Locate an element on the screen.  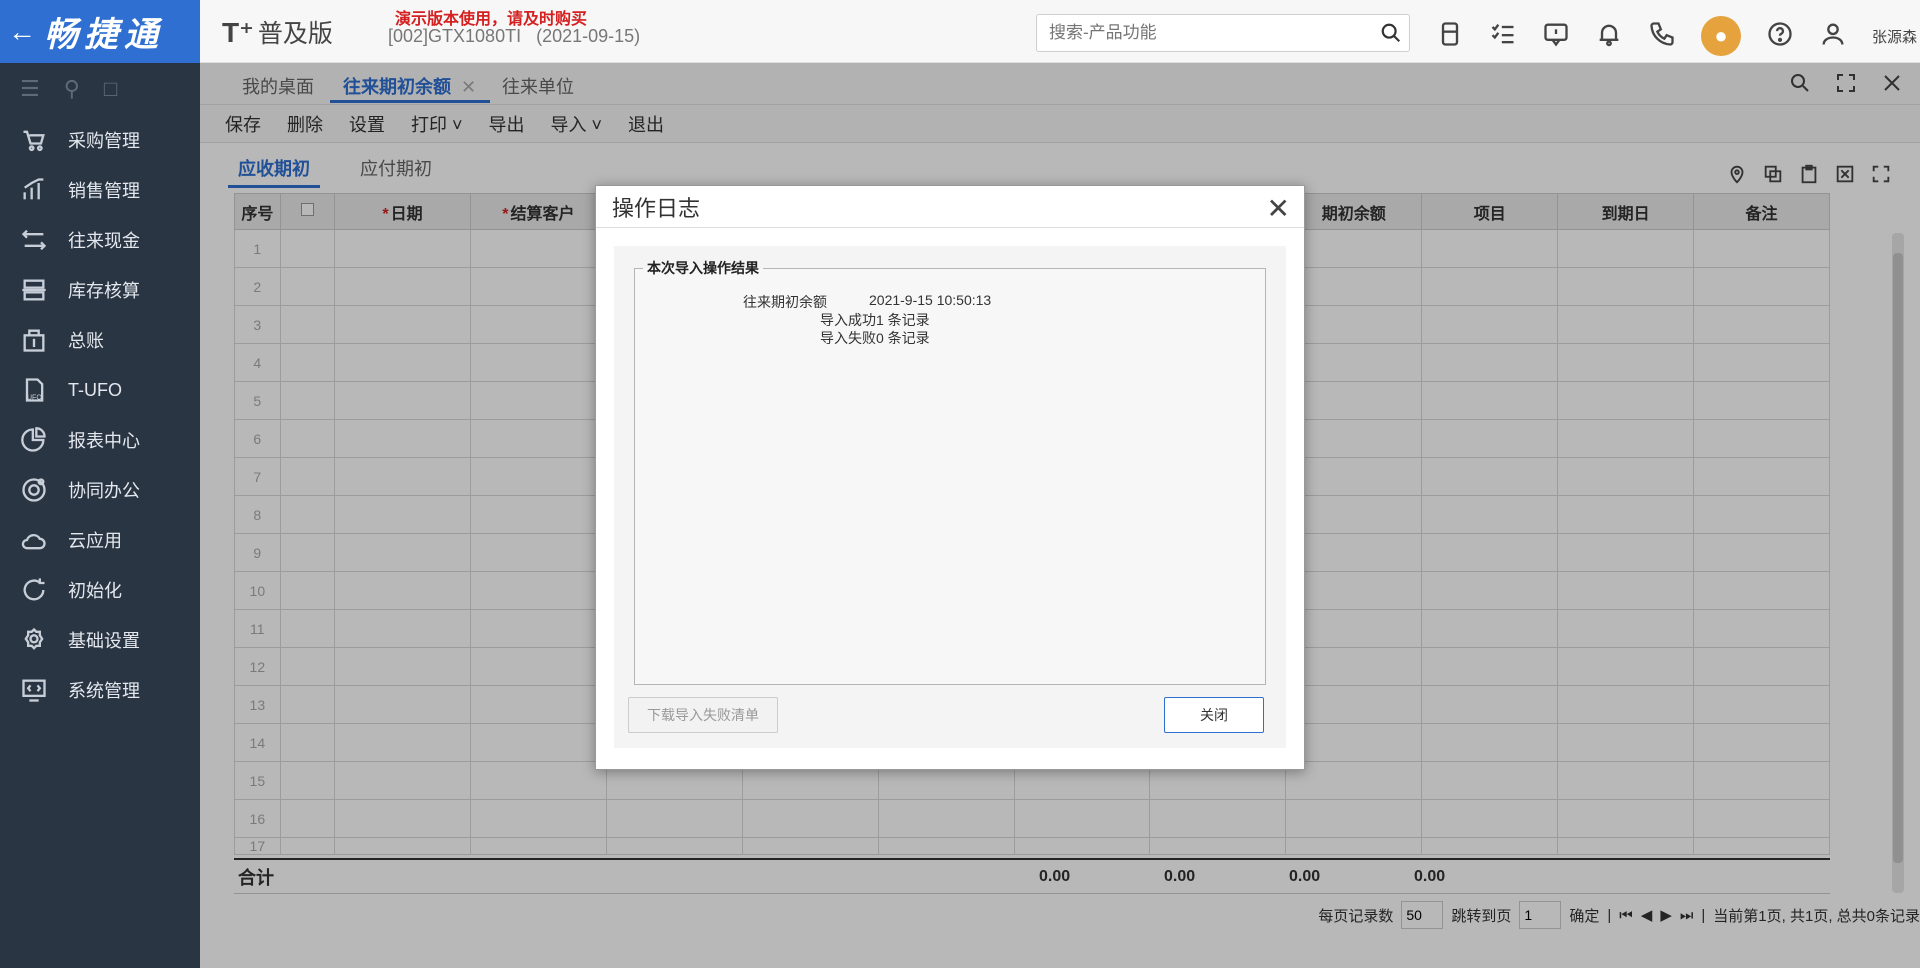
help-icon is located at coordinates (1780, 36).